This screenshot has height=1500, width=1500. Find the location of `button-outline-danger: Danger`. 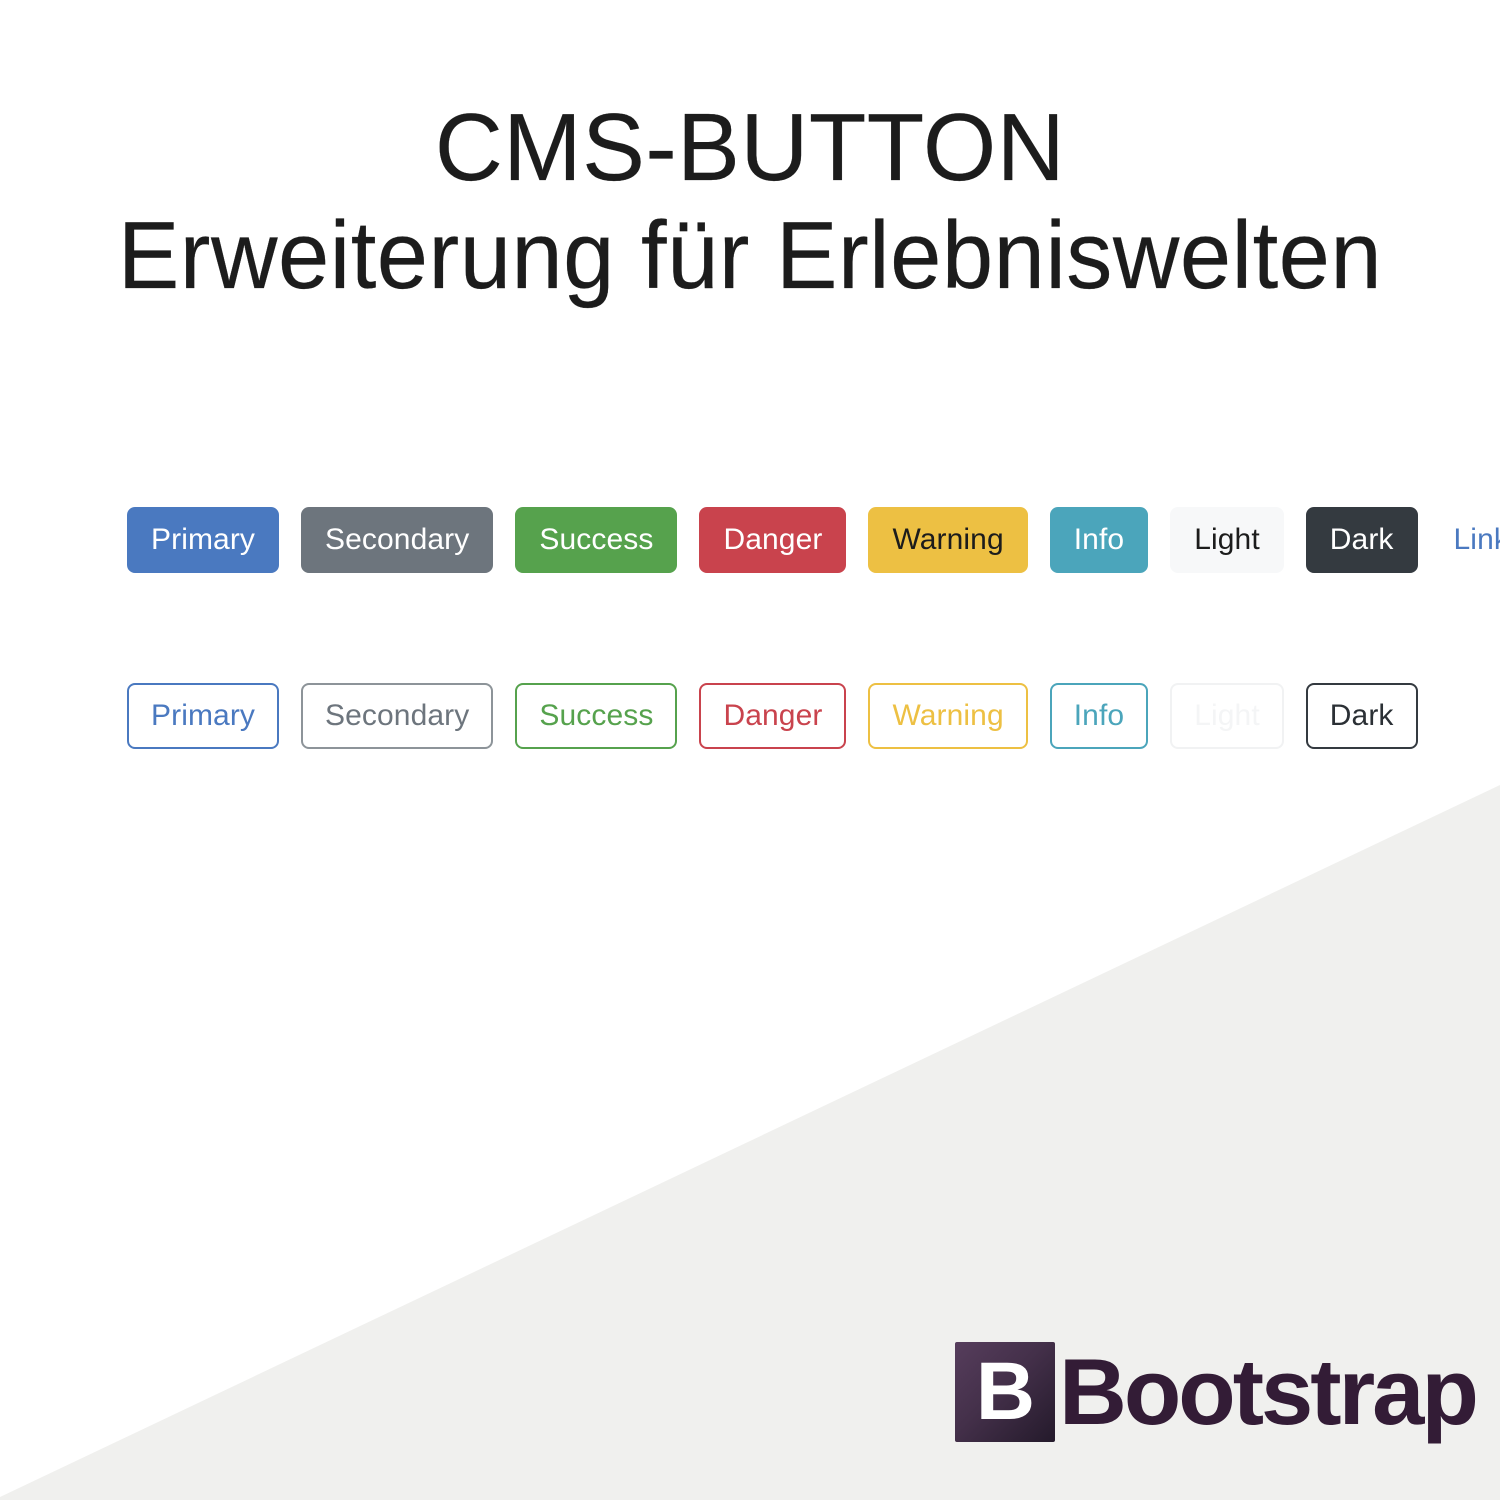

button-outline-danger: Danger is located at coordinates (773, 716).